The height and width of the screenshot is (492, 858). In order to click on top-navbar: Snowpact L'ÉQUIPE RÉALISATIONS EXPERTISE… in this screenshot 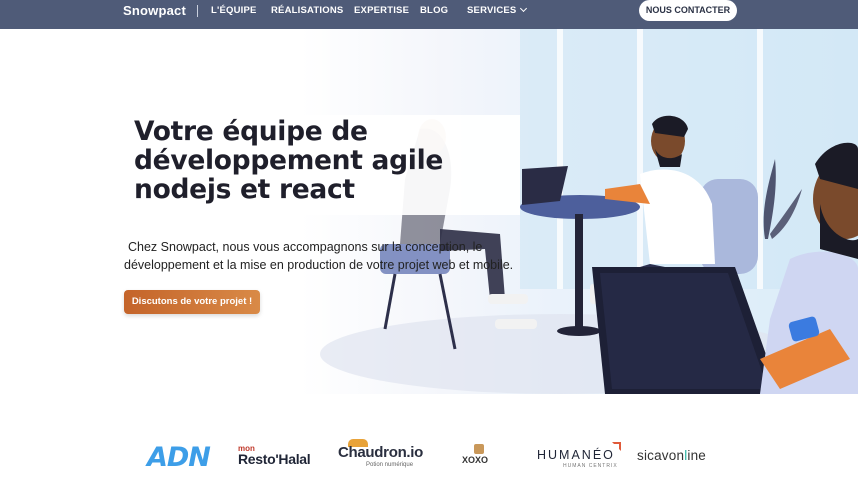, I will do `click(429, 14)`.